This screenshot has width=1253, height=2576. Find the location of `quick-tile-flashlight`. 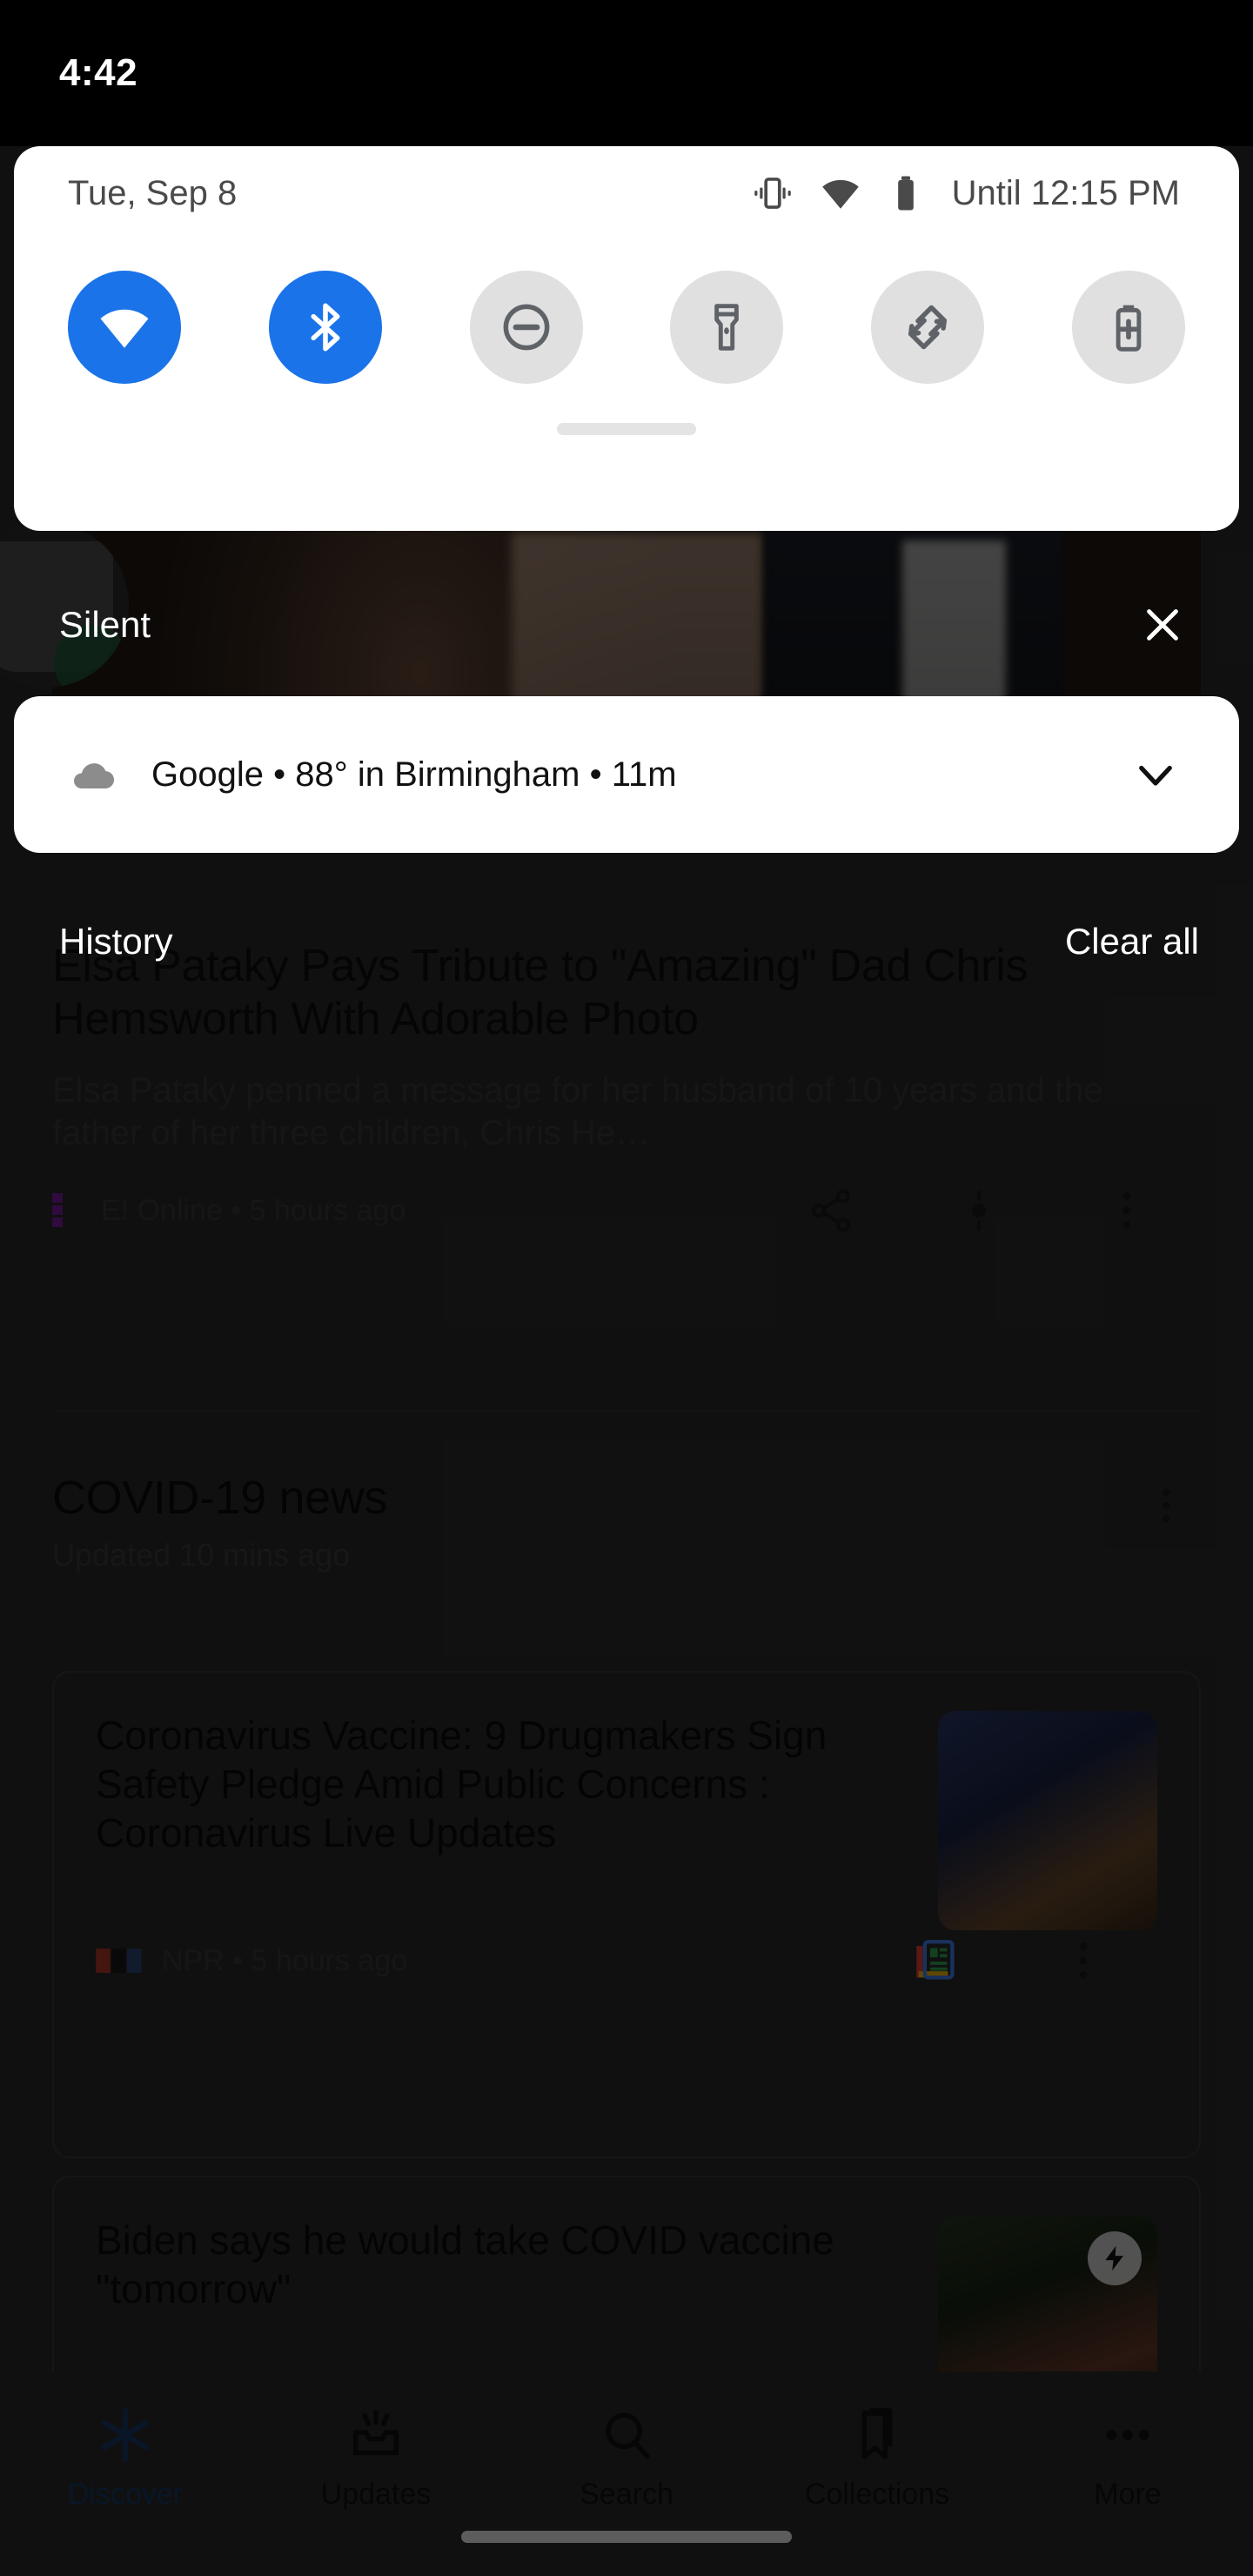

quick-tile-flashlight is located at coordinates (727, 327).